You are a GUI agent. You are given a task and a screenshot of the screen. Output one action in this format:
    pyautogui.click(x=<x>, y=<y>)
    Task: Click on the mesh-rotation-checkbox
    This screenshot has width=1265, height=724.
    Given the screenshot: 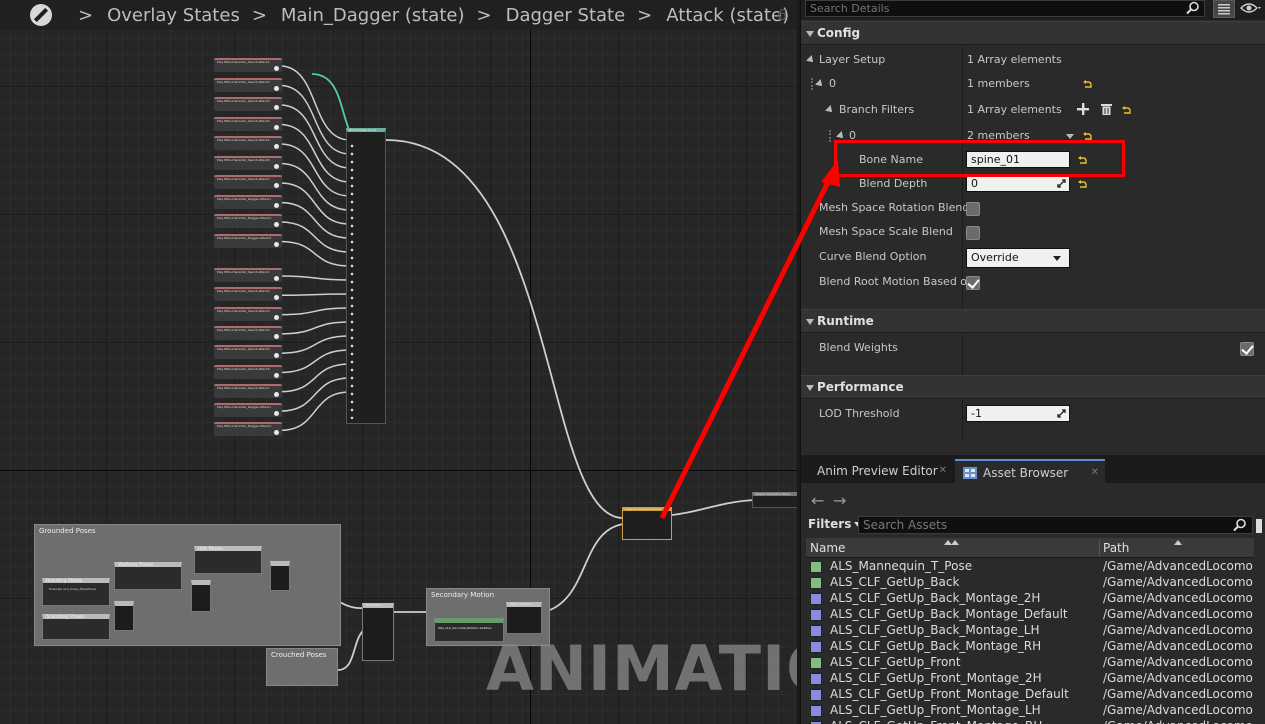 What is the action you would take?
    pyautogui.click(x=973, y=209)
    